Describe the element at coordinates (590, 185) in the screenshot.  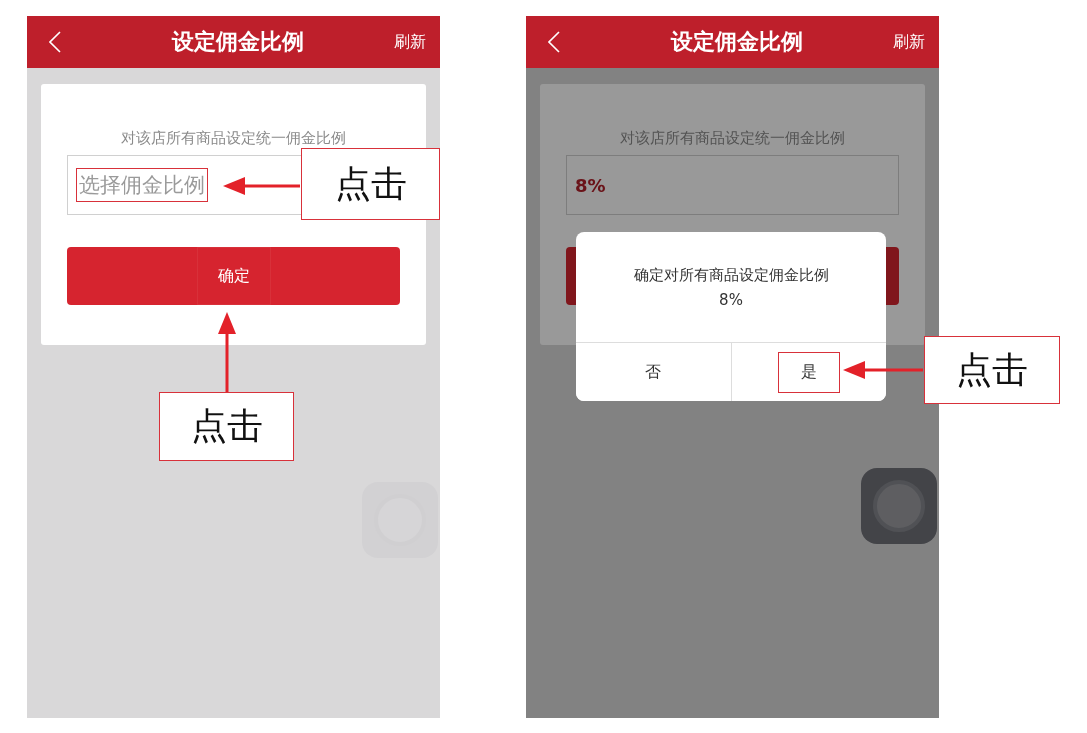
I see `field-value: 8%` at that location.